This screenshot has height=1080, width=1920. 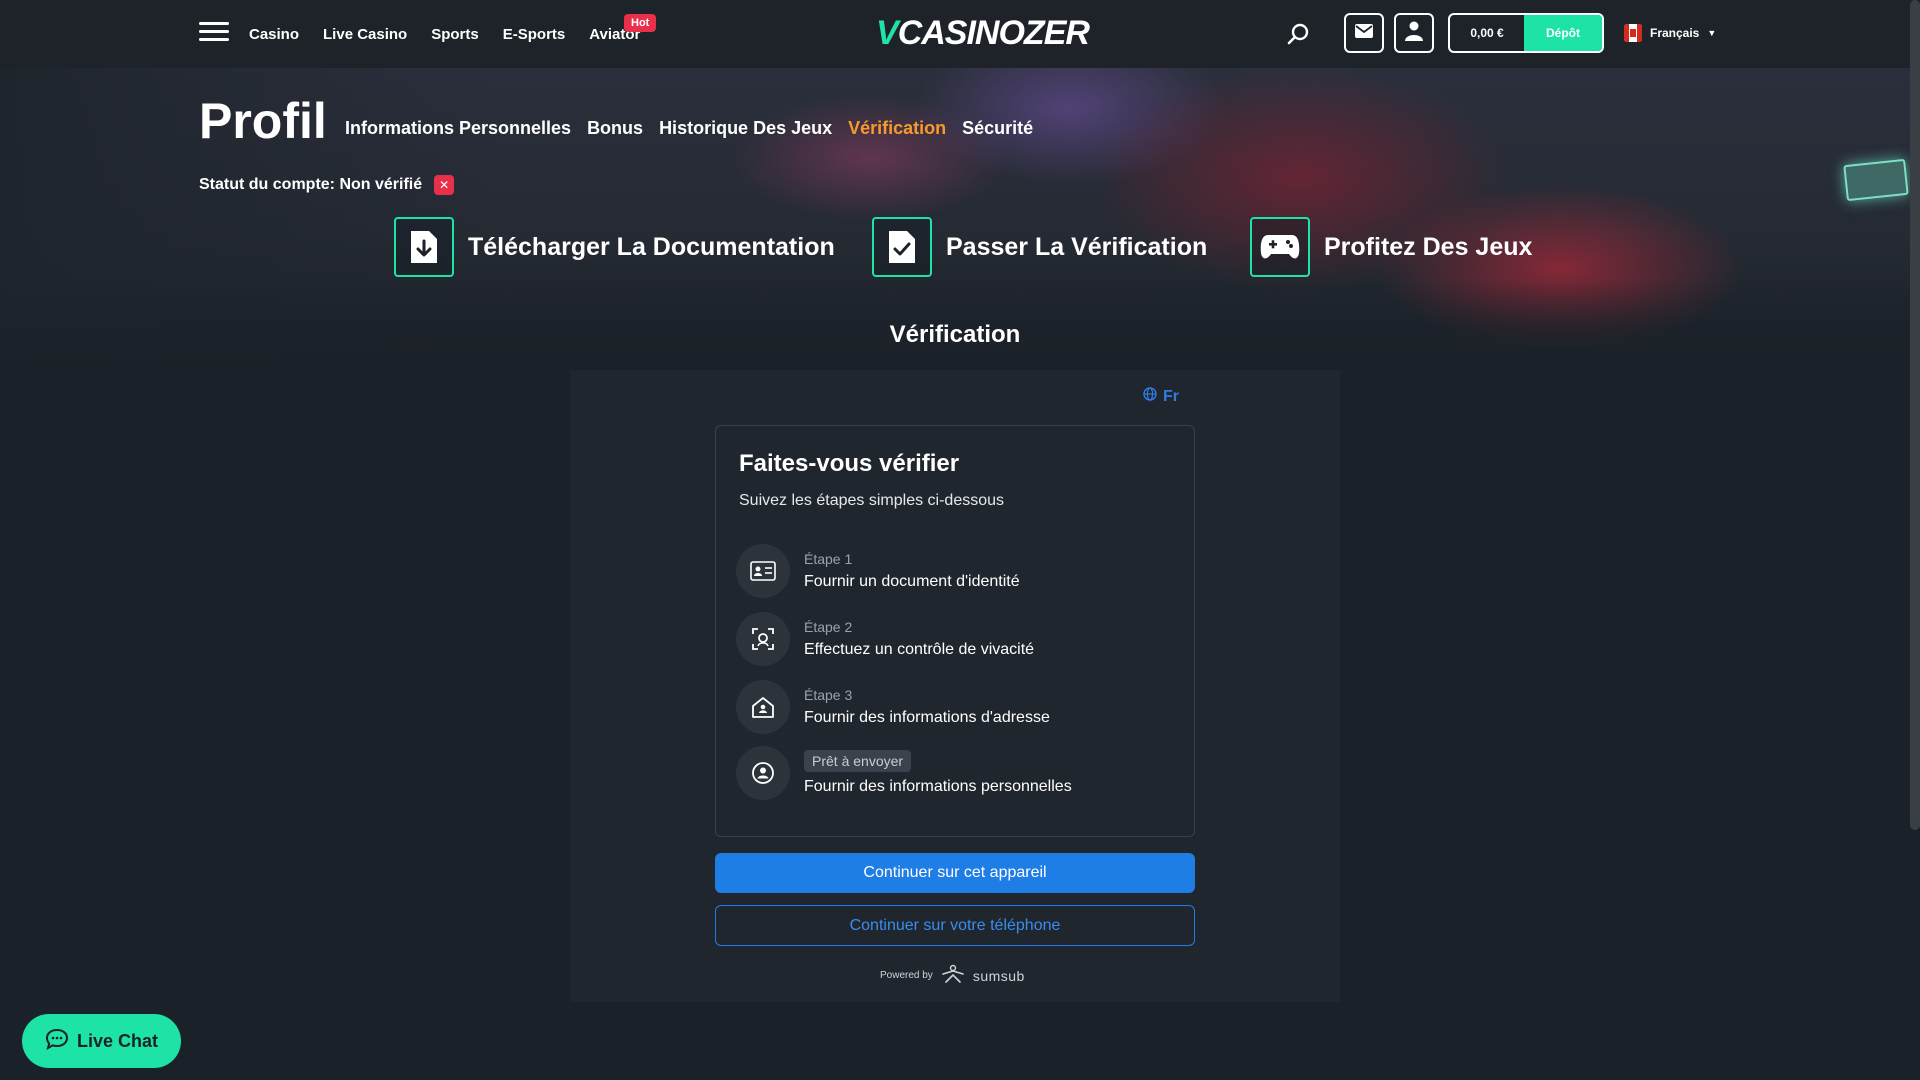 I want to click on tab-informations-personnelles: Informations Personnelles, so click(x=458, y=128).